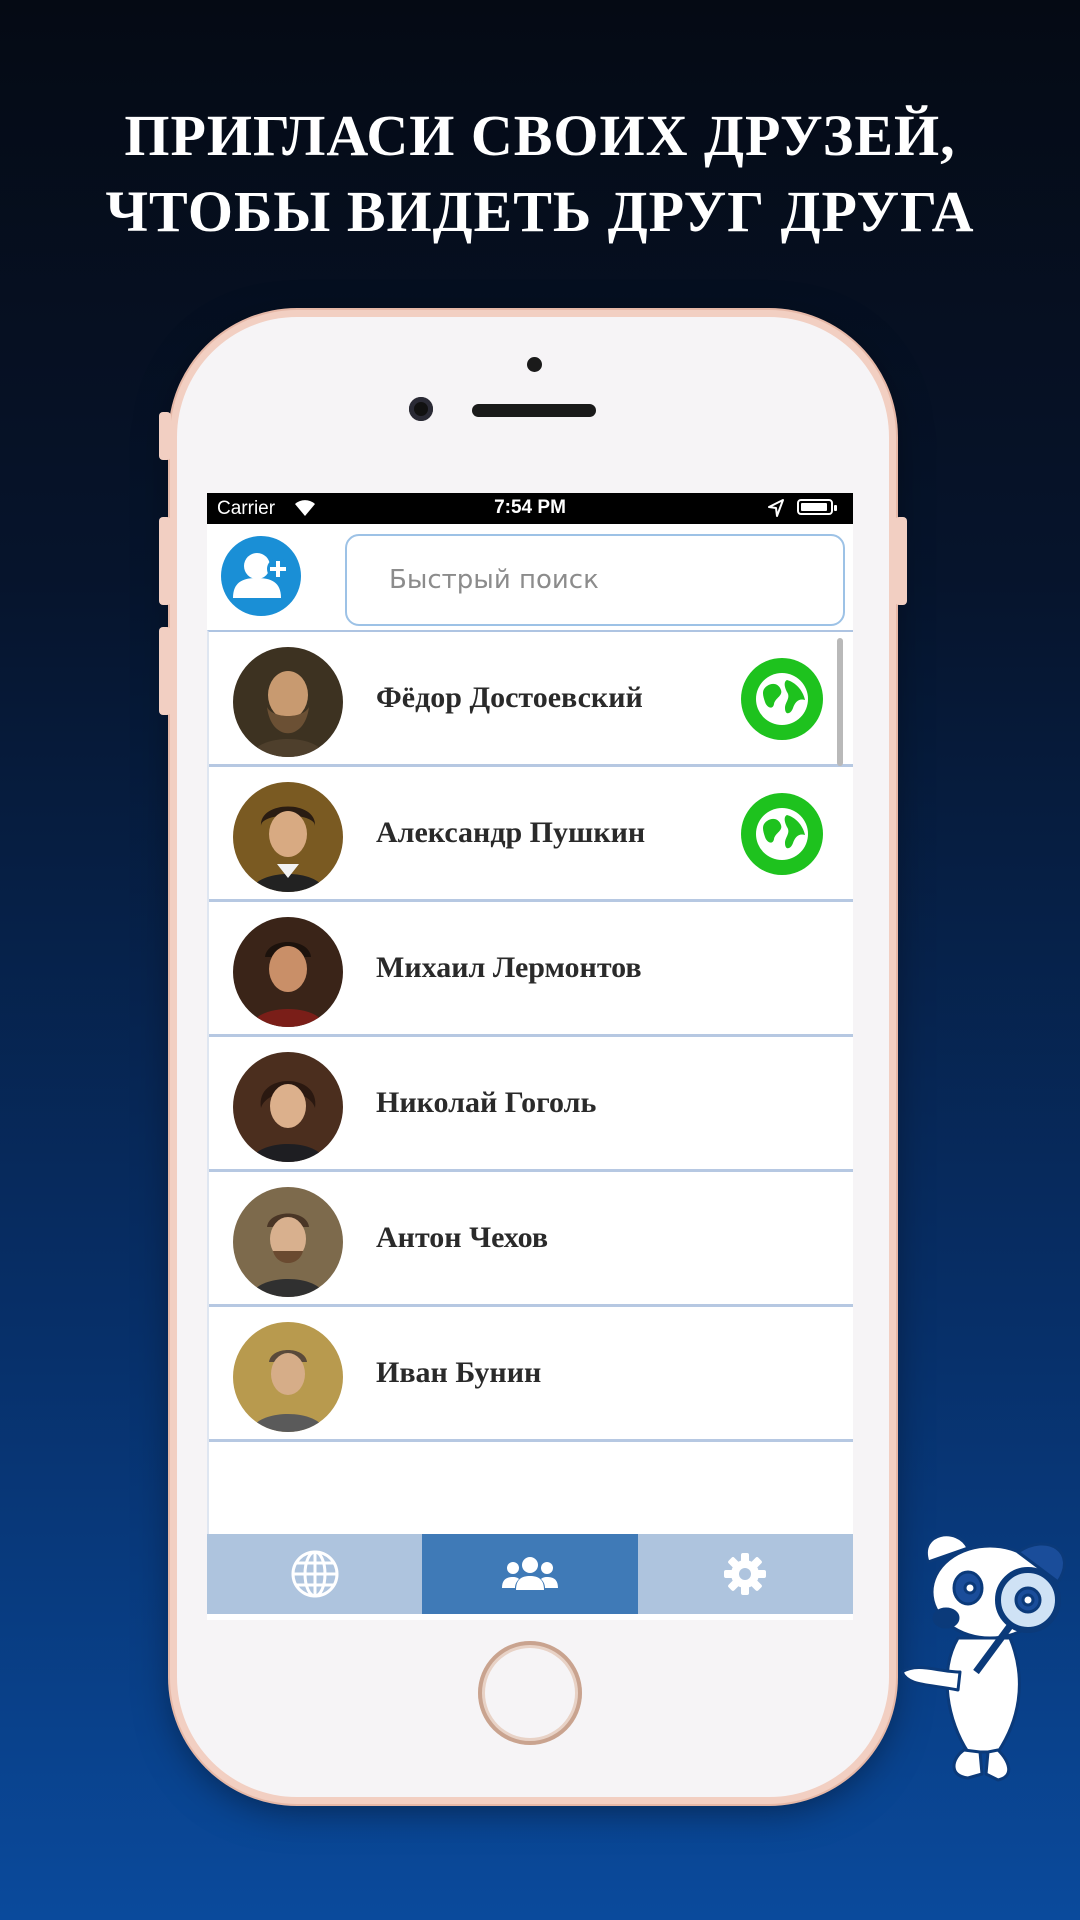  Describe the element at coordinates (511, 832) in the screenshot. I see `friend-name: Александр Пушкин` at that location.